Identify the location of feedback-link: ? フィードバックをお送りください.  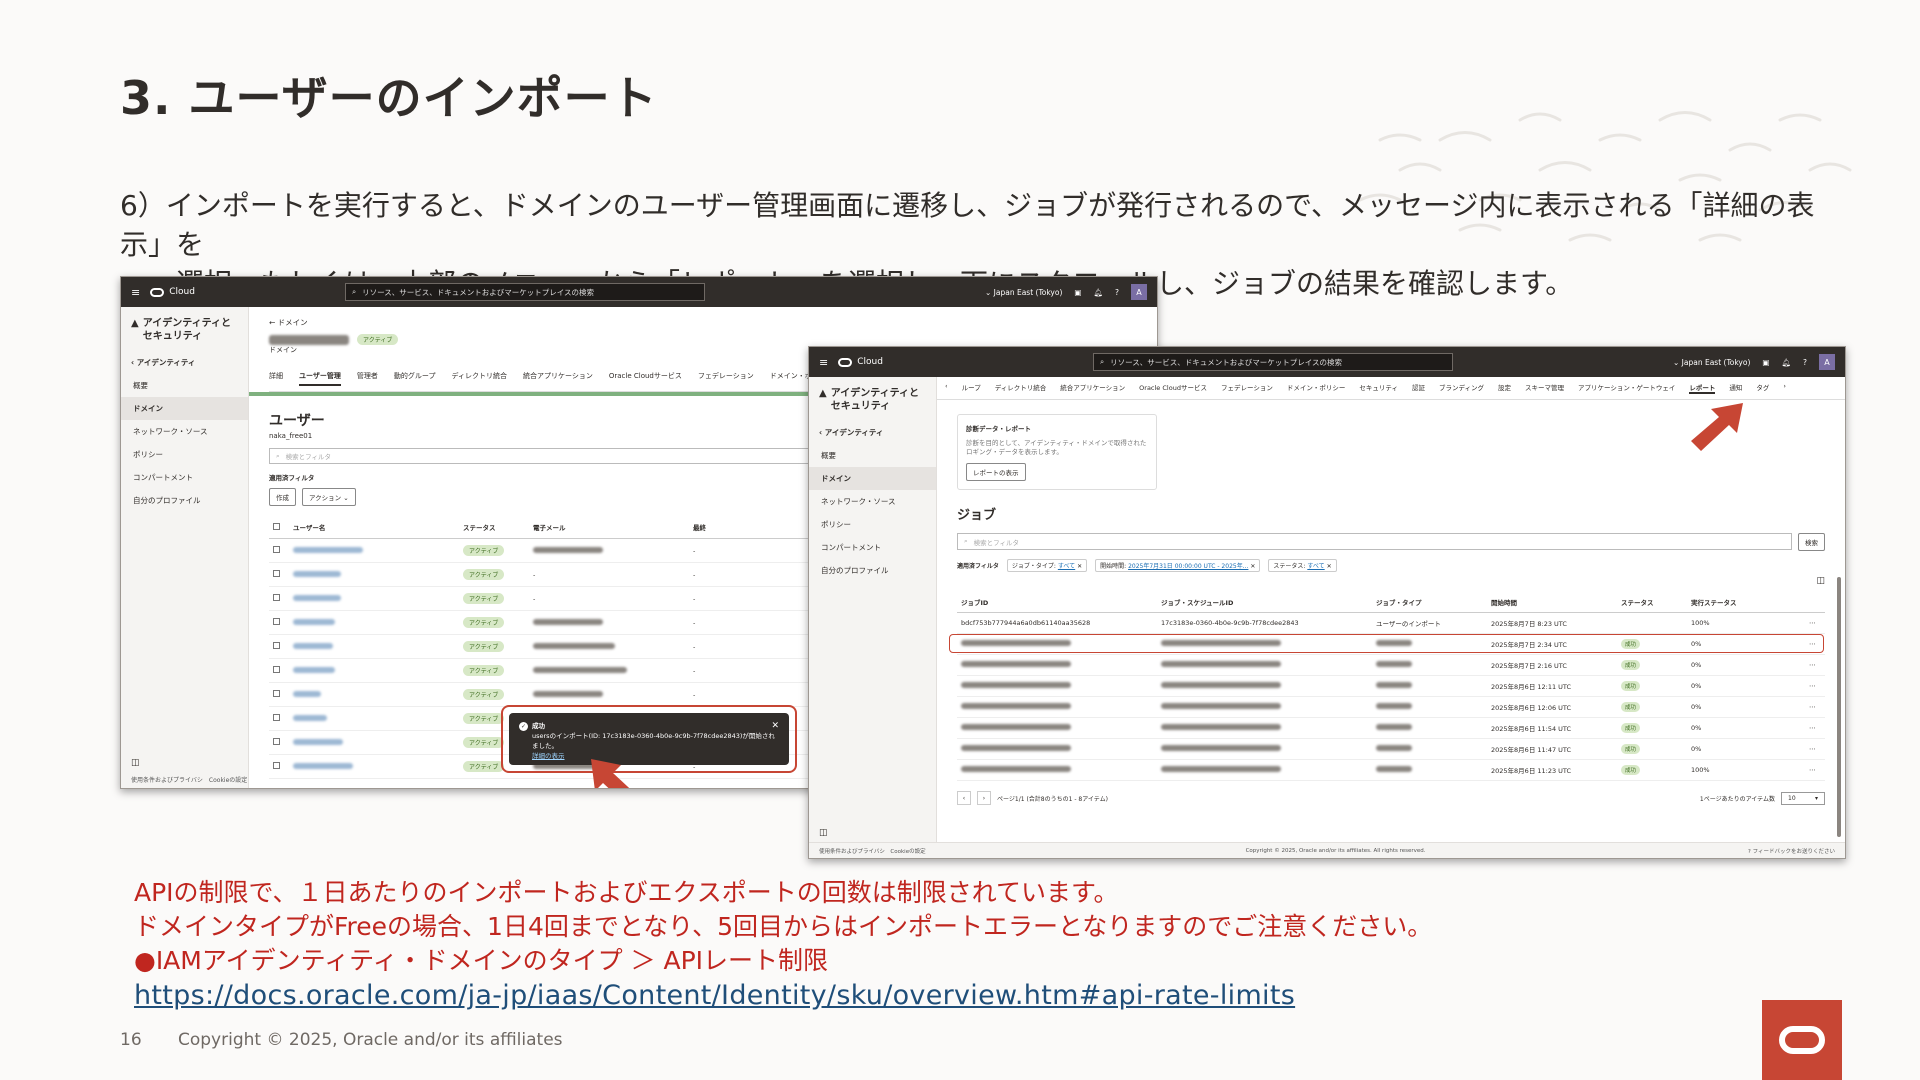
(1791, 851).